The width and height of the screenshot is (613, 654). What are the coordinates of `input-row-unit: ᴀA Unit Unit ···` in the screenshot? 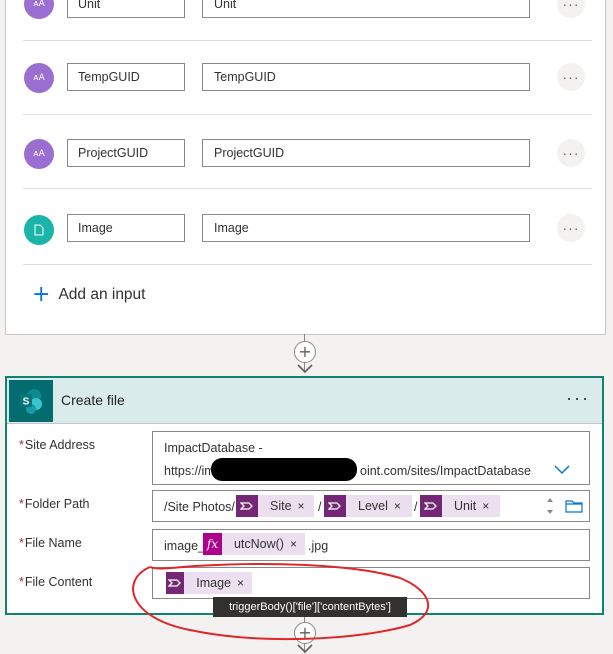 It's located at (305, 20).